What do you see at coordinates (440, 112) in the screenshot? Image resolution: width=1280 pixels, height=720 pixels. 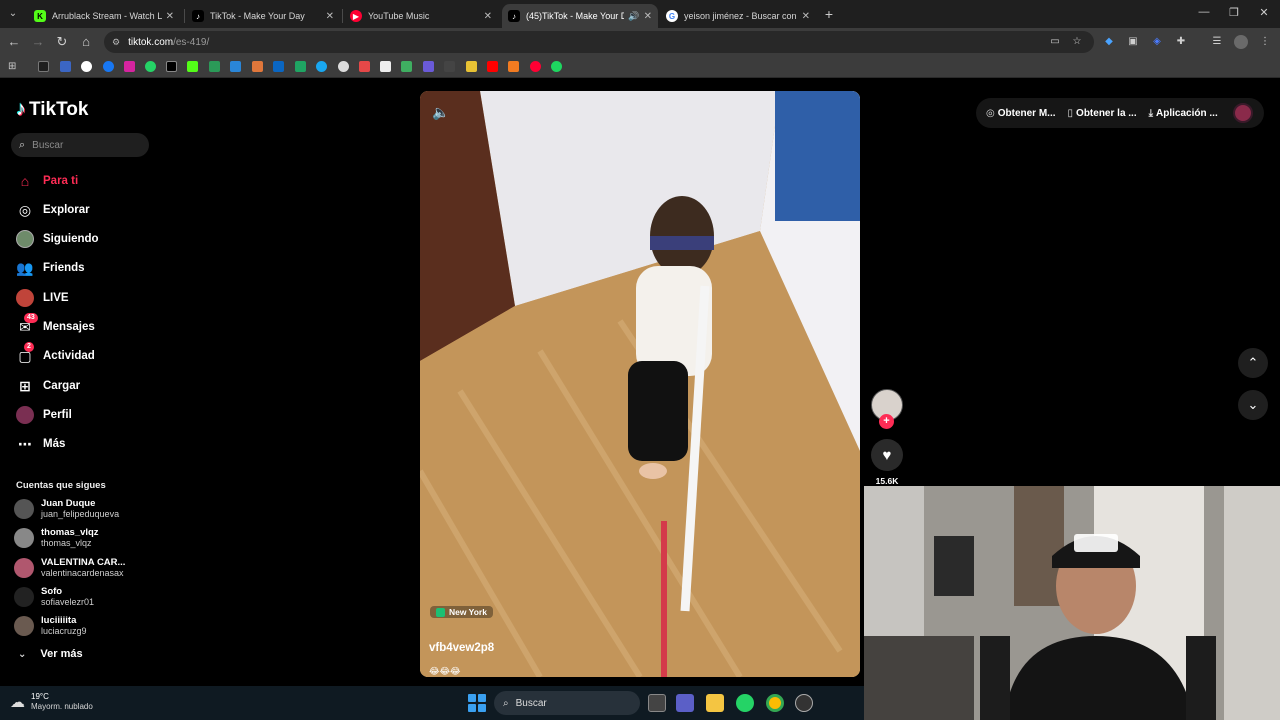 I see `volume-icon: 🔈` at bounding box center [440, 112].